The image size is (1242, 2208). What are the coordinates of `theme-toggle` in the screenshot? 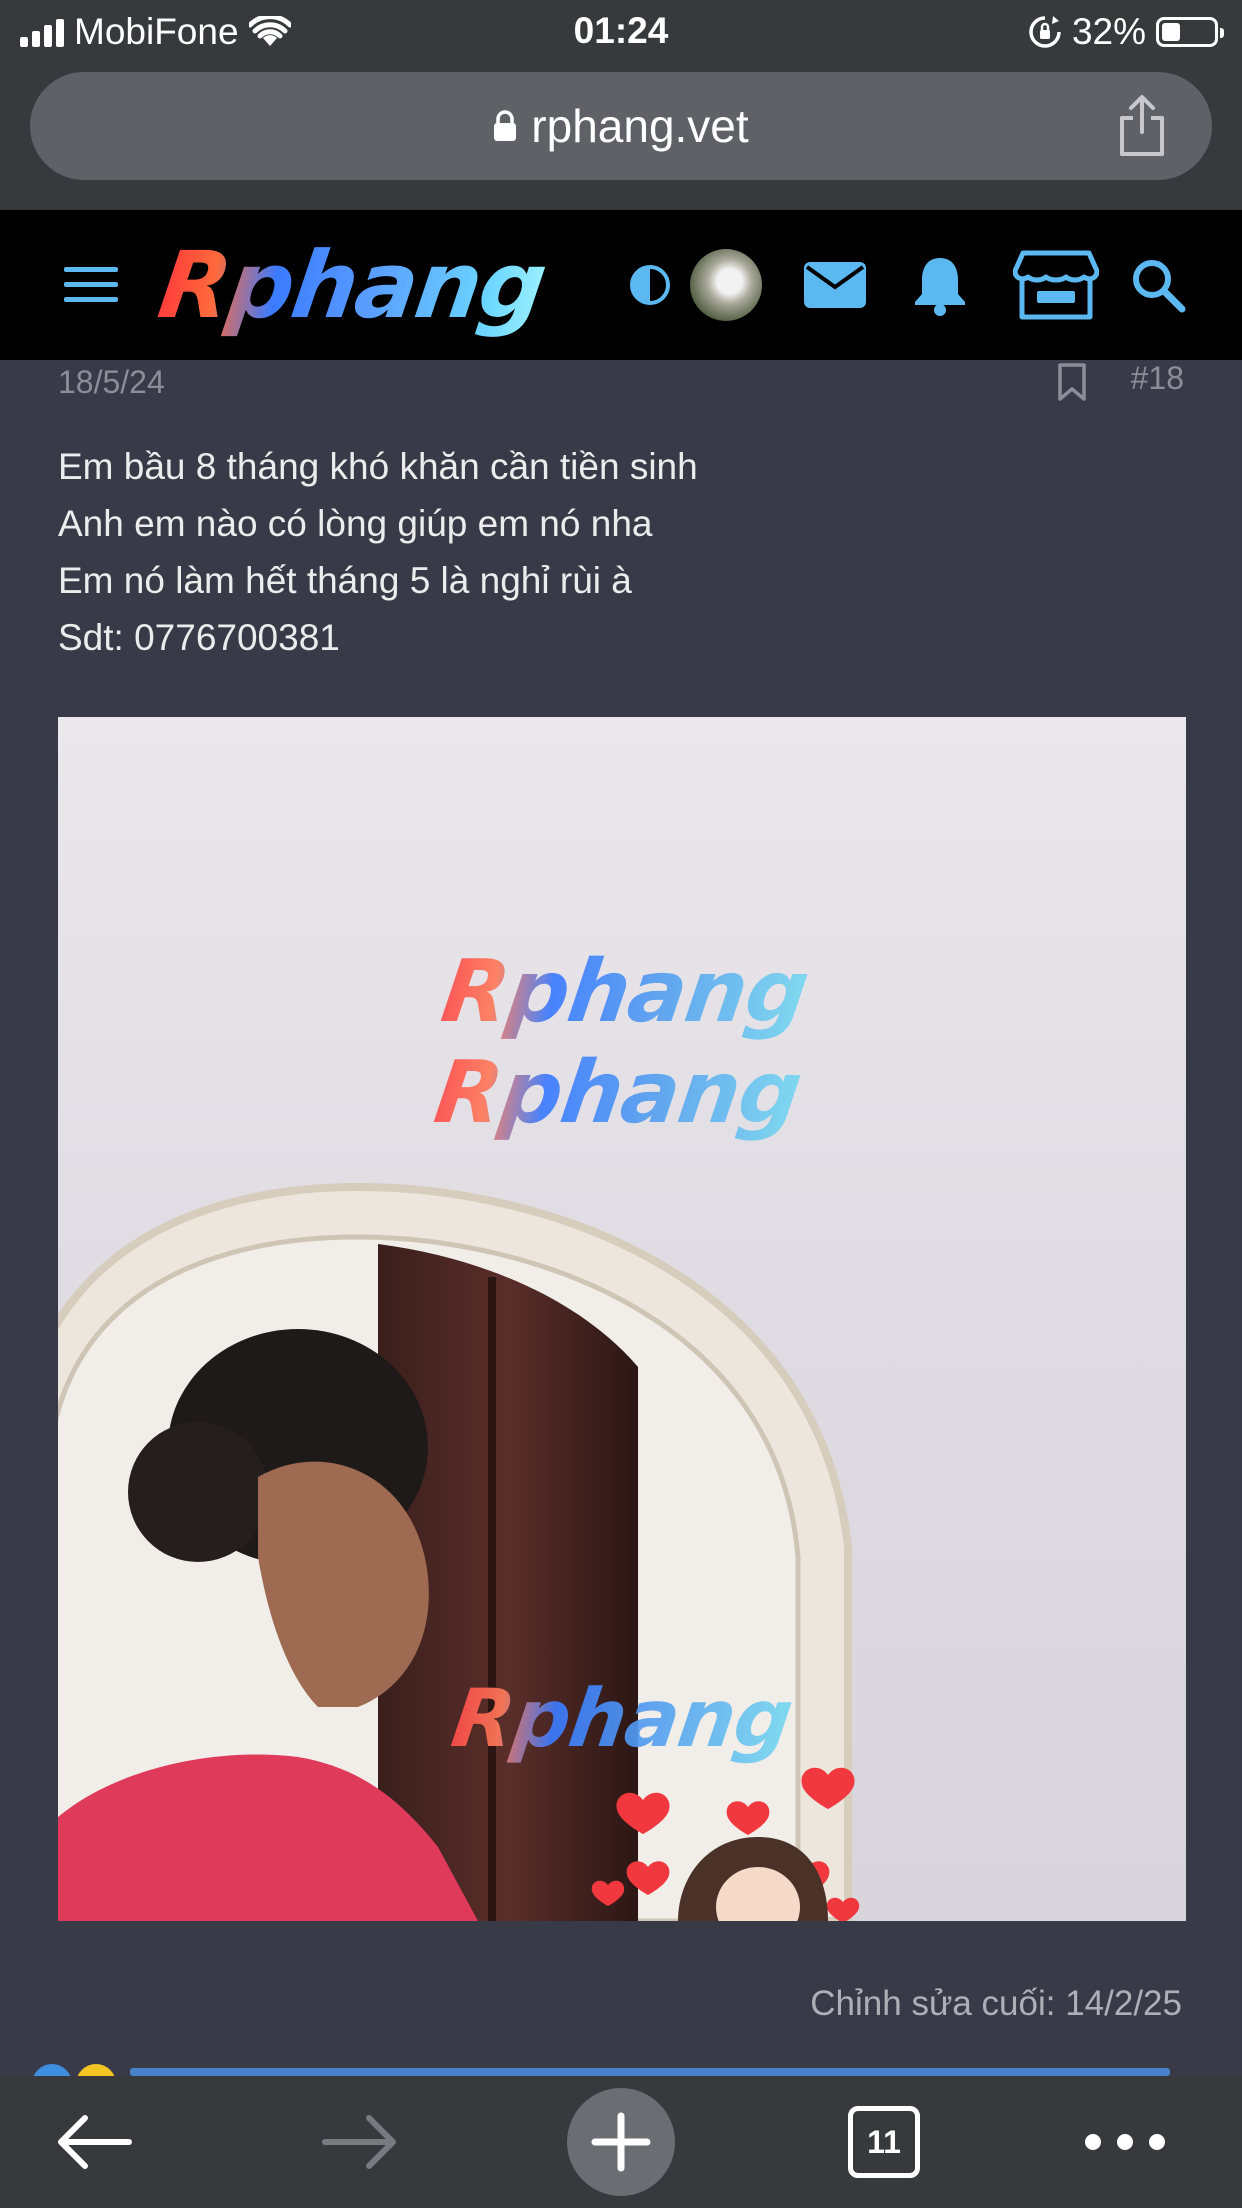 It's located at (650, 285).